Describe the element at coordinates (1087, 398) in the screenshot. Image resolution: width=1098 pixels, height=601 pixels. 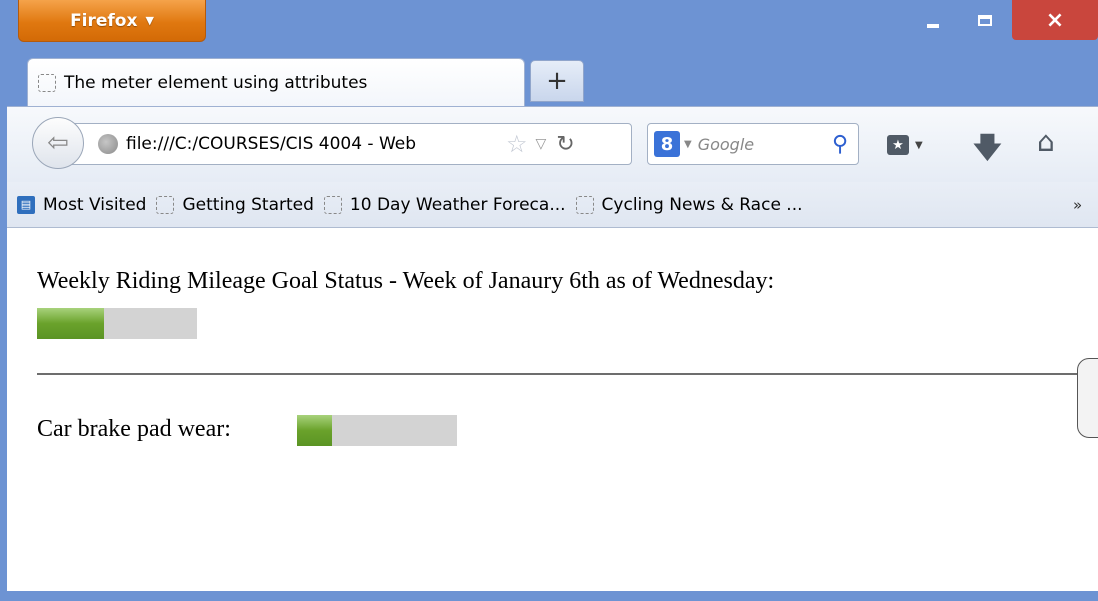
I see `side-panel-tab` at that location.